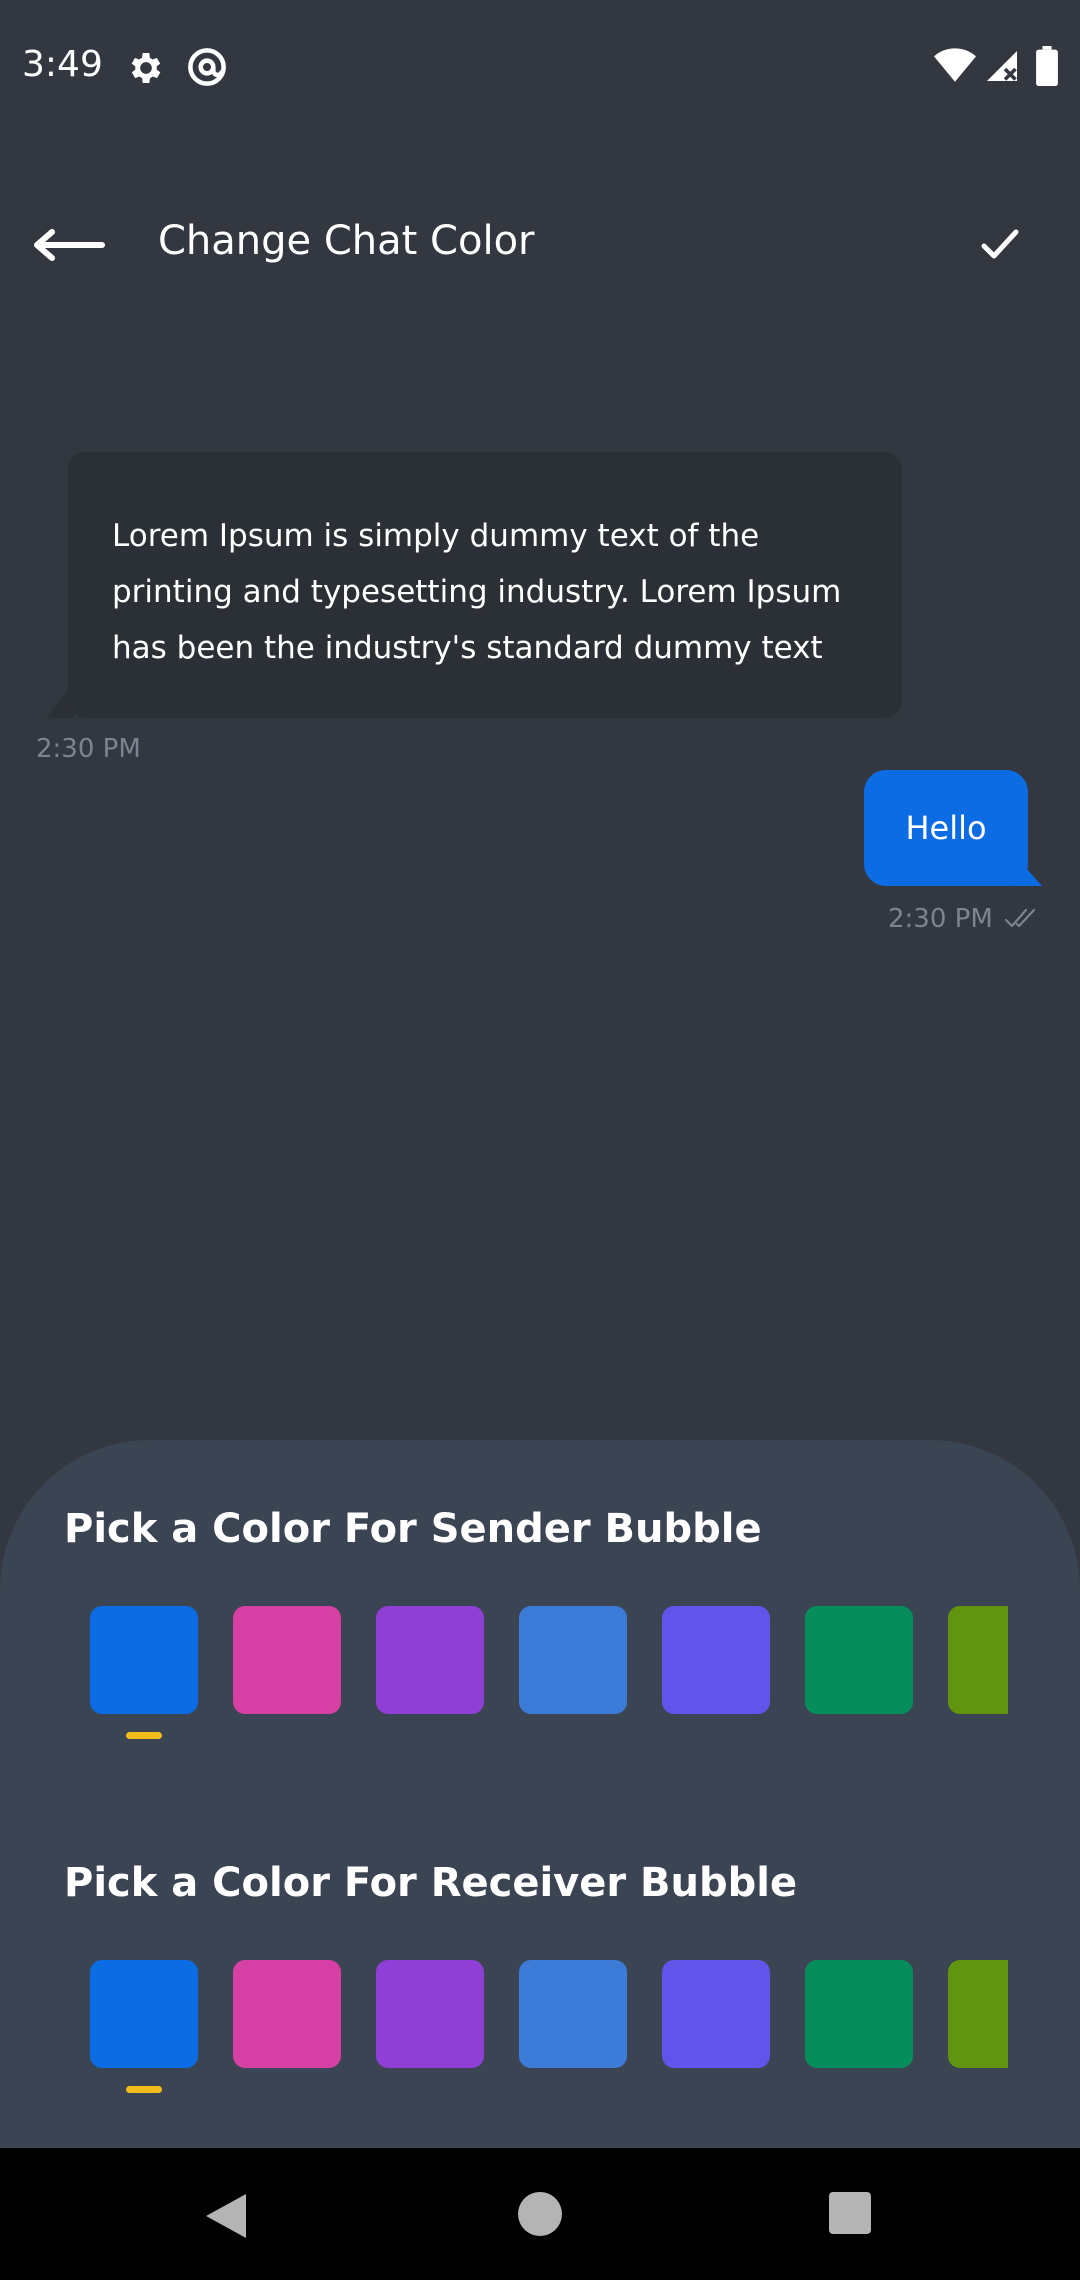 The image size is (1080, 2280). What do you see at coordinates (431, 1883) in the screenshot?
I see `receiver-color-title: Pick a Color For Receiver Bubble` at bounding box center [431, 1883].